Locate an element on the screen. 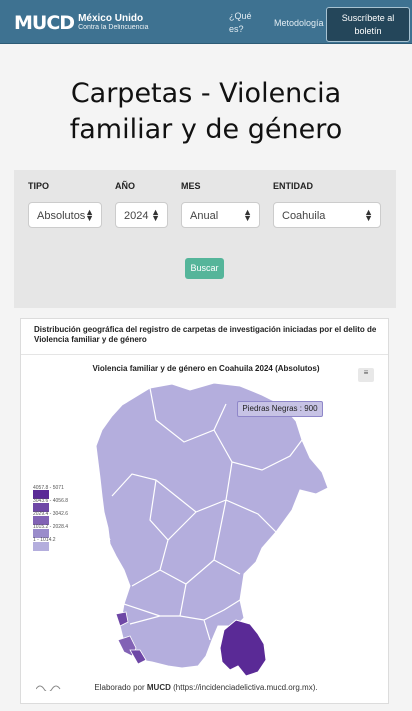 This screenshot has height=711, width=412. legend-label: 1015.2 - 2028.4 is located at coordinates (51, 527).